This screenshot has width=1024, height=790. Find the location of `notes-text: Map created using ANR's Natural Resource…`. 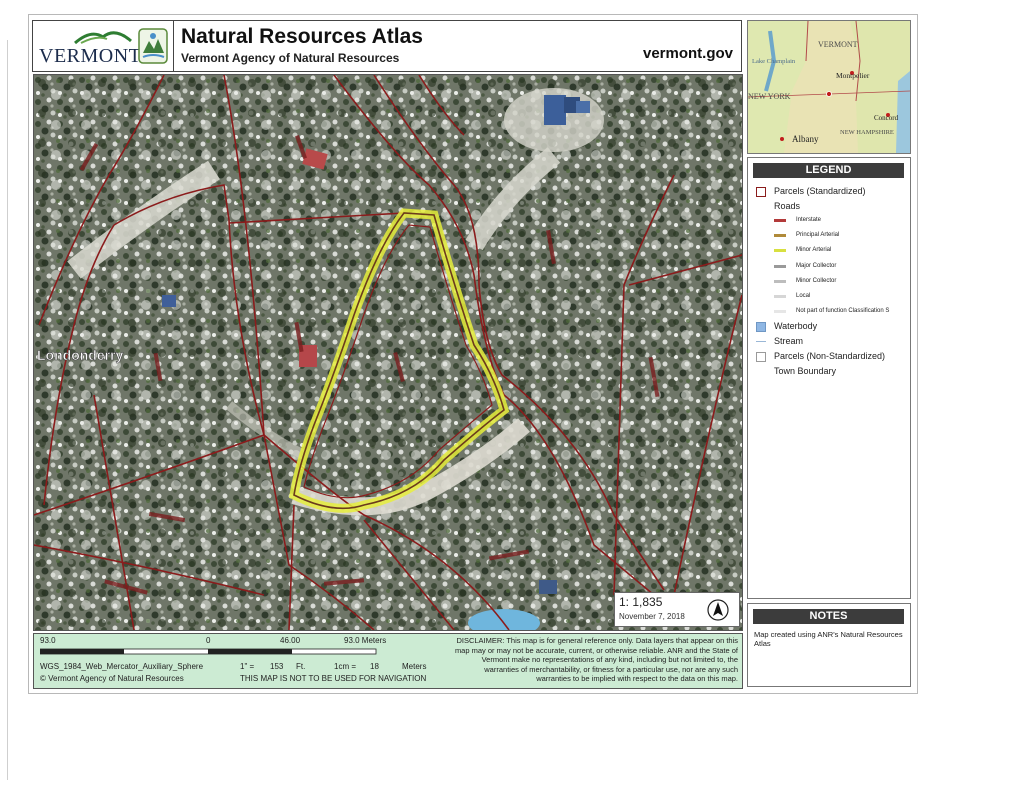

notes-text: Map created using ANR's Natural Resource… is located at coordinates (828, 639).